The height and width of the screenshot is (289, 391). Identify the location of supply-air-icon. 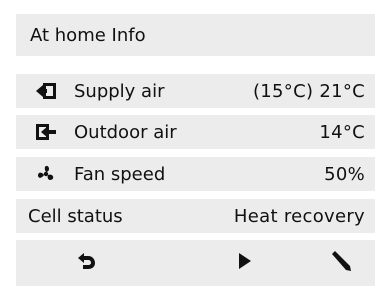
(46, 91).